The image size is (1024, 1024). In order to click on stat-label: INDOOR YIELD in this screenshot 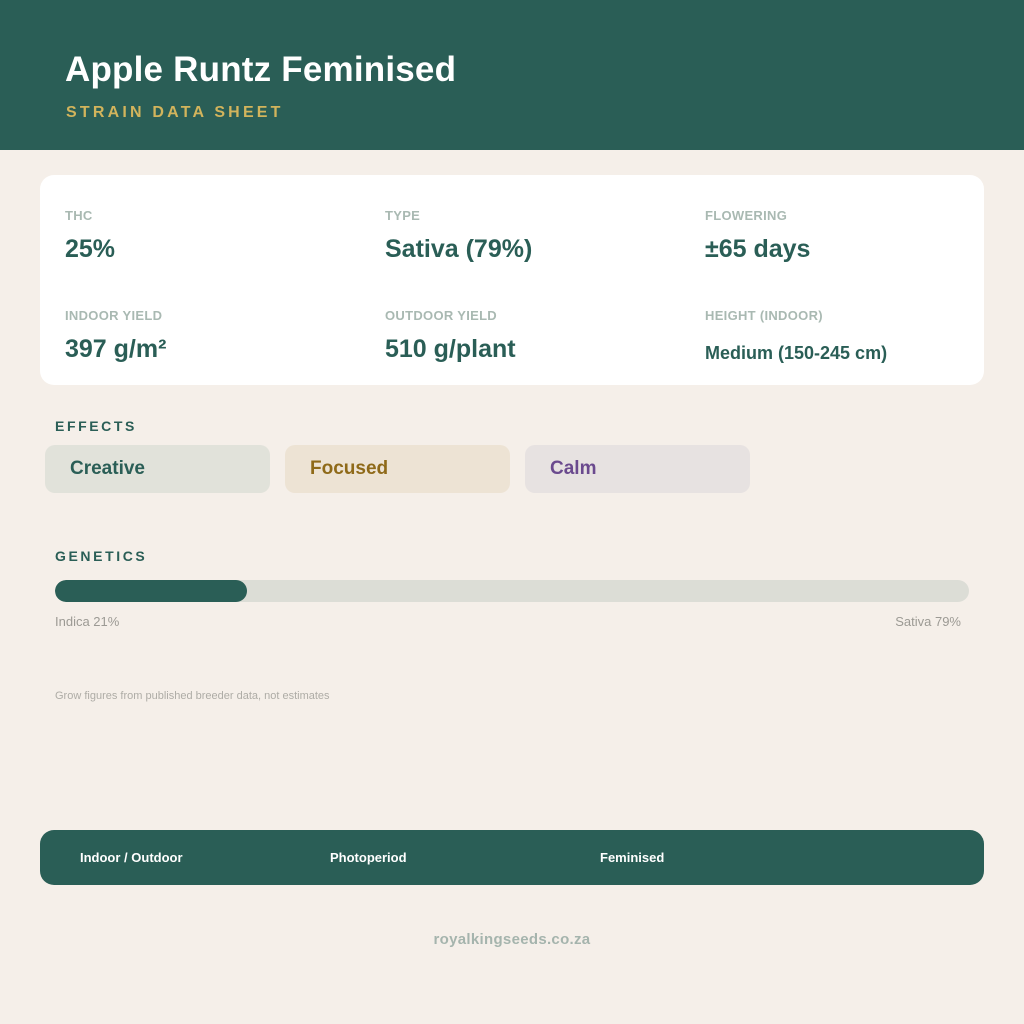, I will do `click(114, 315)`.